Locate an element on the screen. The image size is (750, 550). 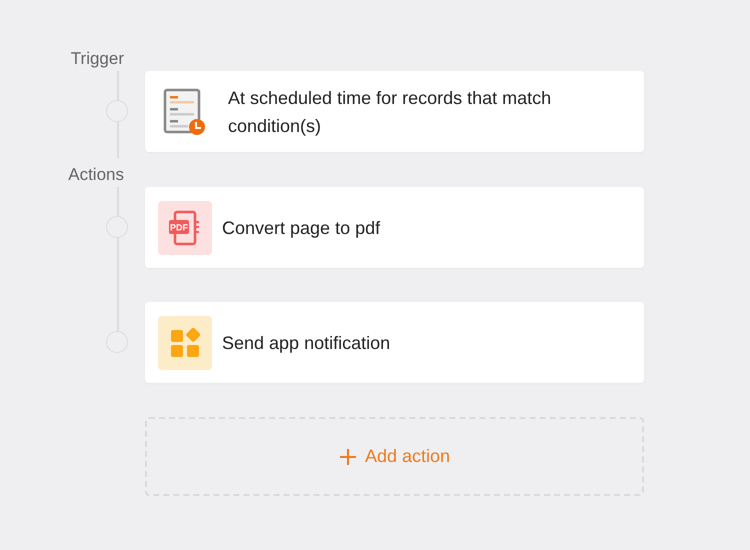
step-card: At scheduled time for records that match condition(s) is located at coordinates (394, 111).